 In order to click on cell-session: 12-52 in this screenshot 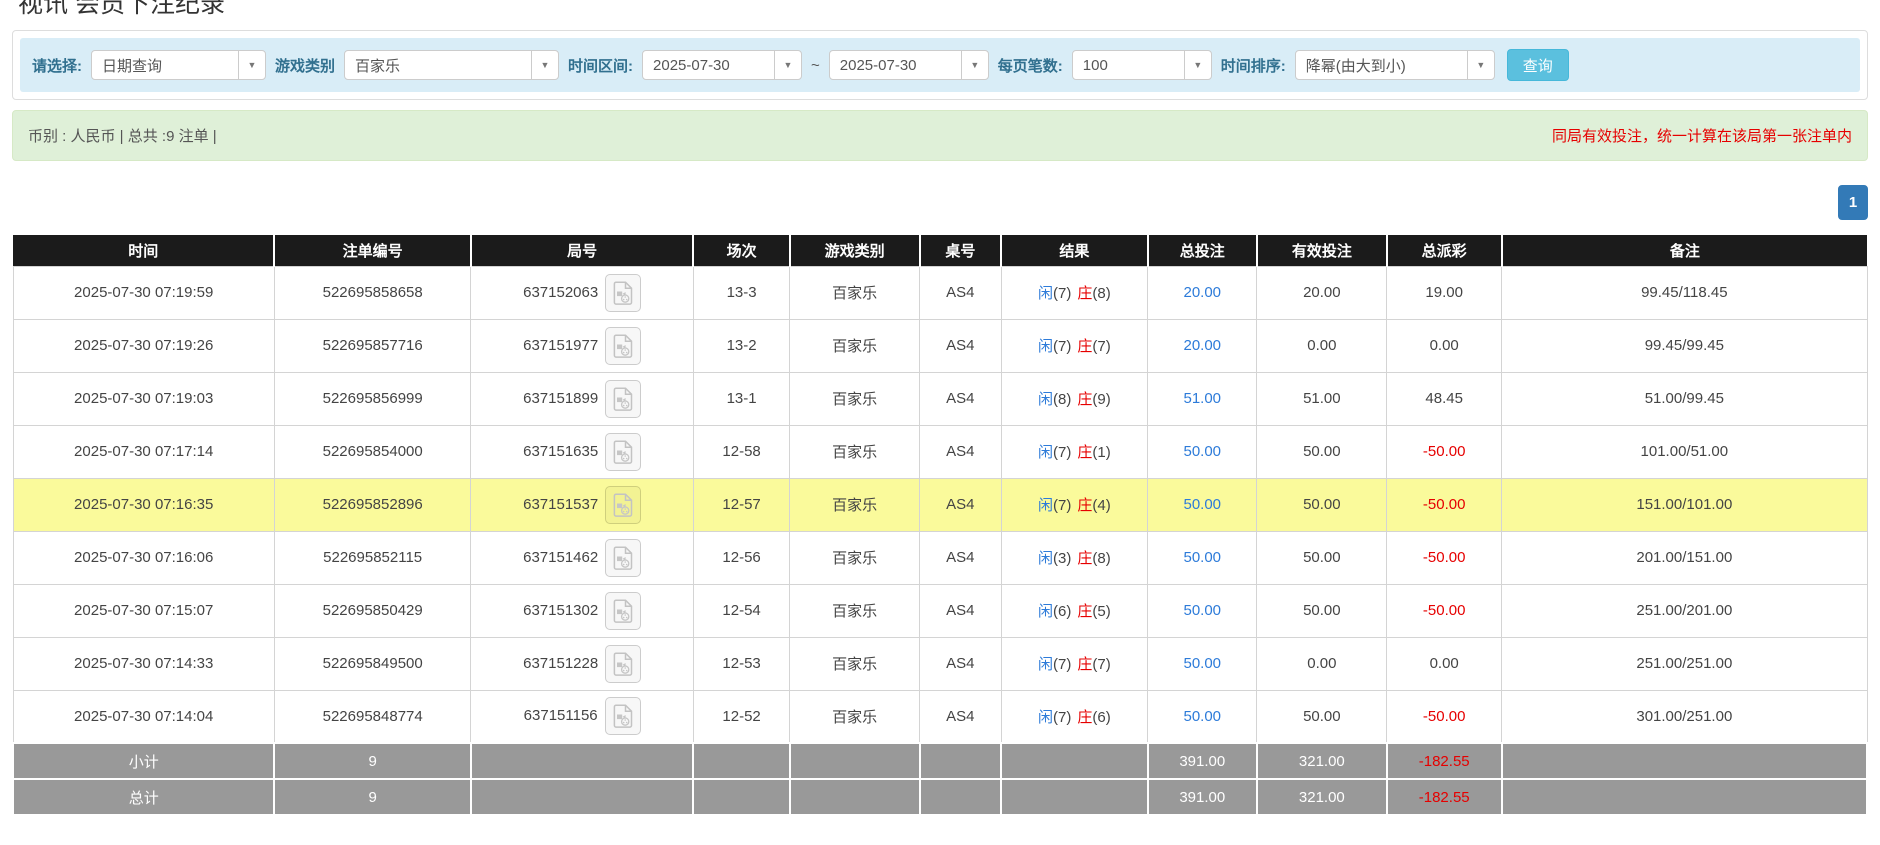, I will do `click(741, 716)`.